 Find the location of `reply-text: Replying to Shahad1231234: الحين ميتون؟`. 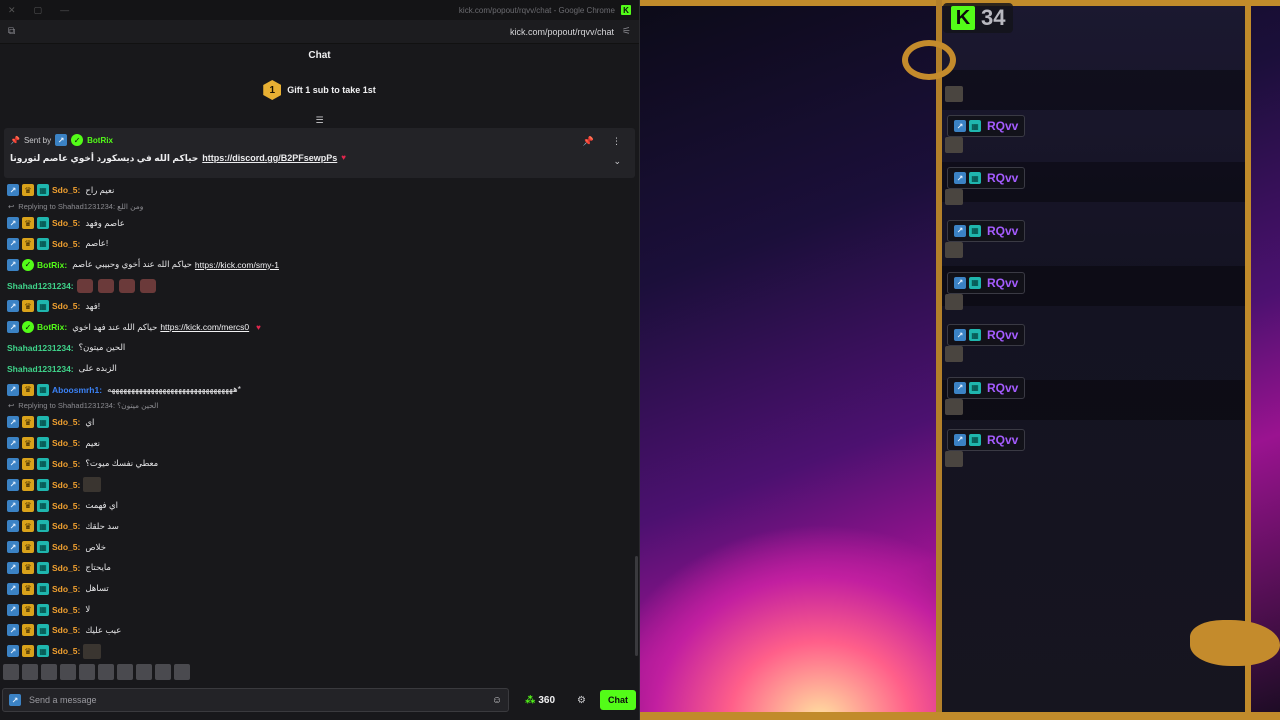

reply-text: Replying to Shahad1231234: الحين ميتون؟ is located at coordinates (88, 405).